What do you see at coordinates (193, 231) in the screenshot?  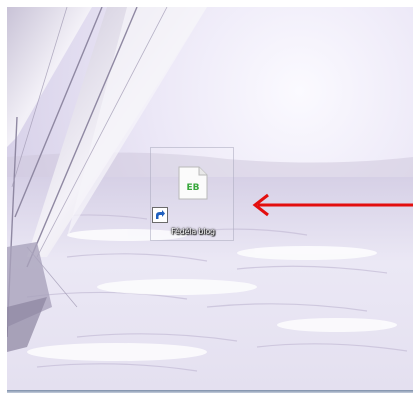 I see `shortcut-label: Fédéla blog` at bounding box center [193, 231].